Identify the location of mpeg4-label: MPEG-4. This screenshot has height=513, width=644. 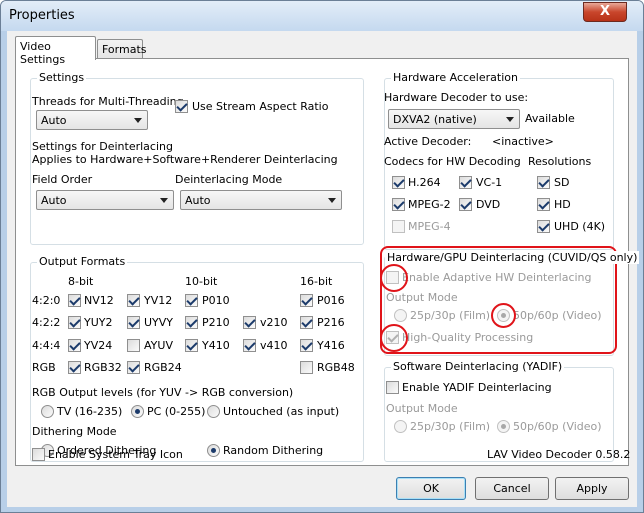
(429, 226).